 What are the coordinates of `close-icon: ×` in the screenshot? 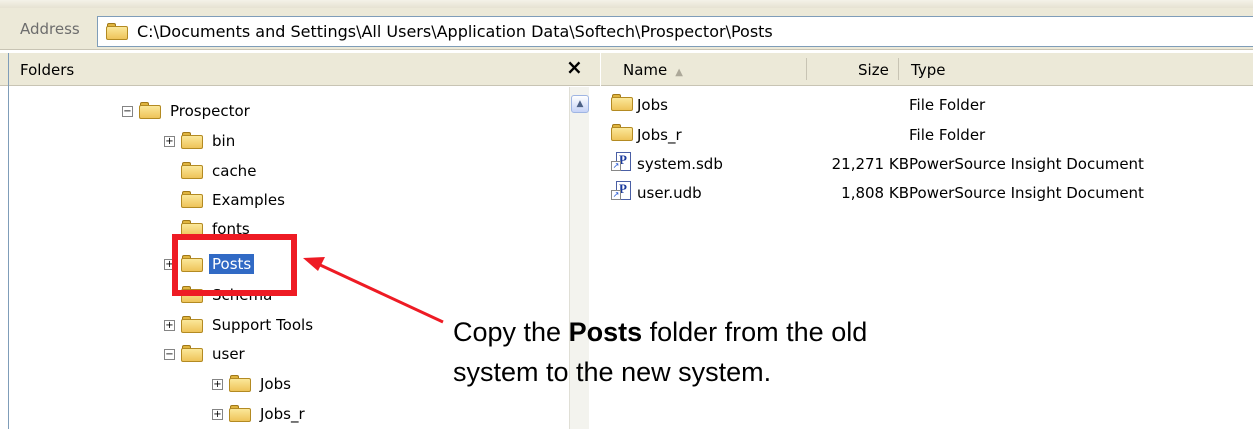 It's located at (574, 67).